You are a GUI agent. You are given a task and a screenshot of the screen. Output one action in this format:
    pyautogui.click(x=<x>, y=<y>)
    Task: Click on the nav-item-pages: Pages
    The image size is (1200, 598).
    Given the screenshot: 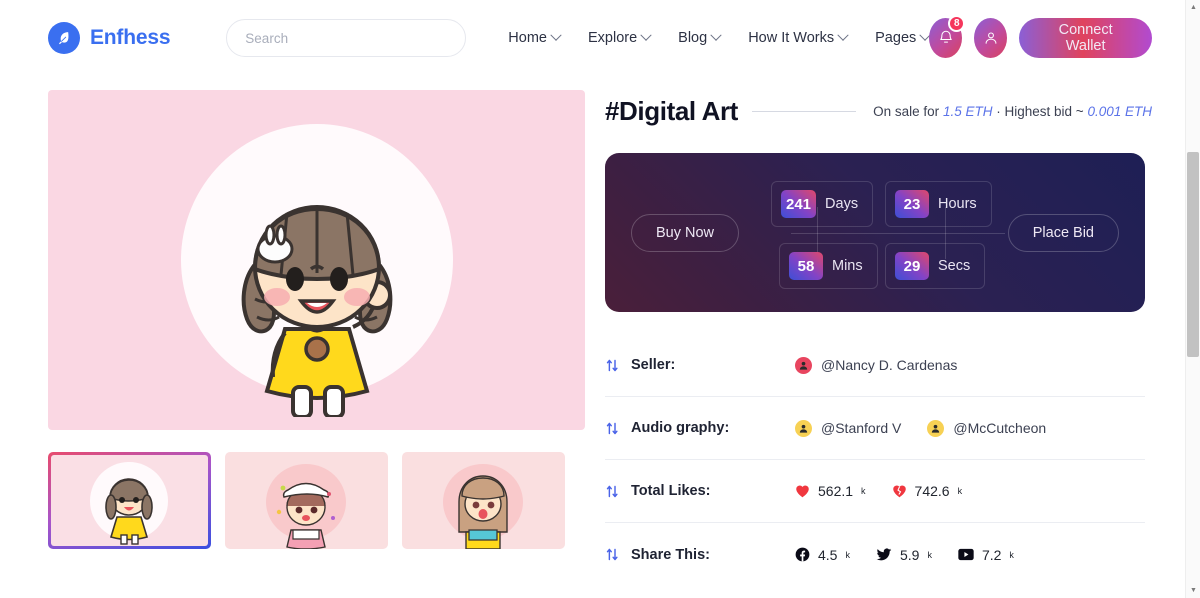 What is the action you would take?
    pyautogui.click(x=903, y=37)
    